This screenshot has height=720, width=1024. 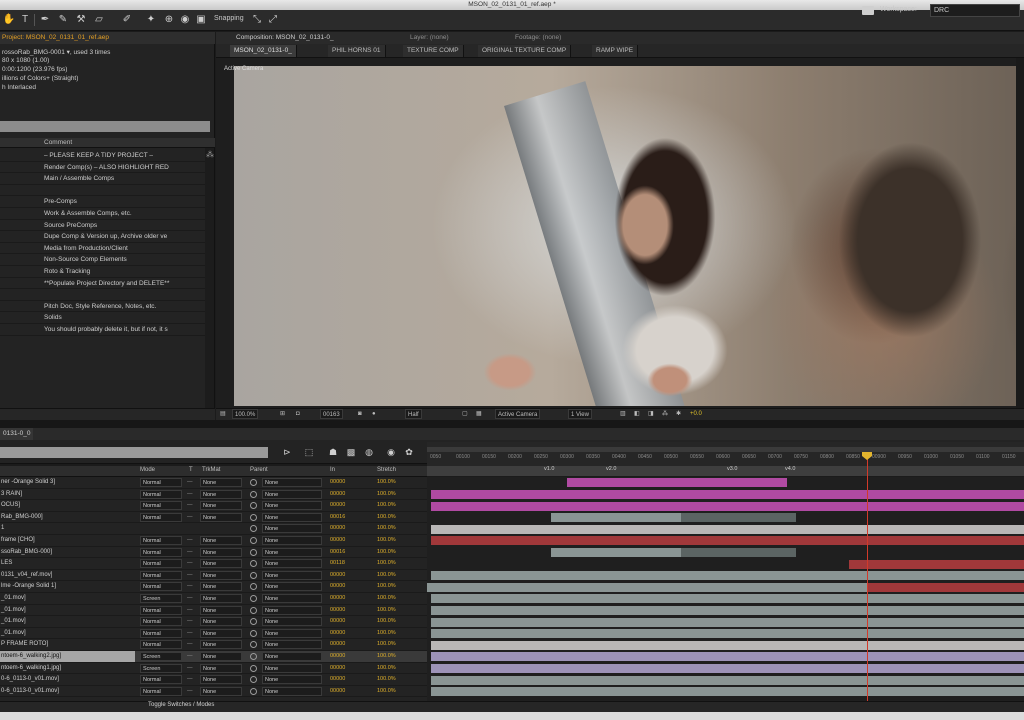 What do you see at coordinates (1020, 233) in the screenshot?
I see `viewer-scrollbar` at bounding box center [1020, 233].